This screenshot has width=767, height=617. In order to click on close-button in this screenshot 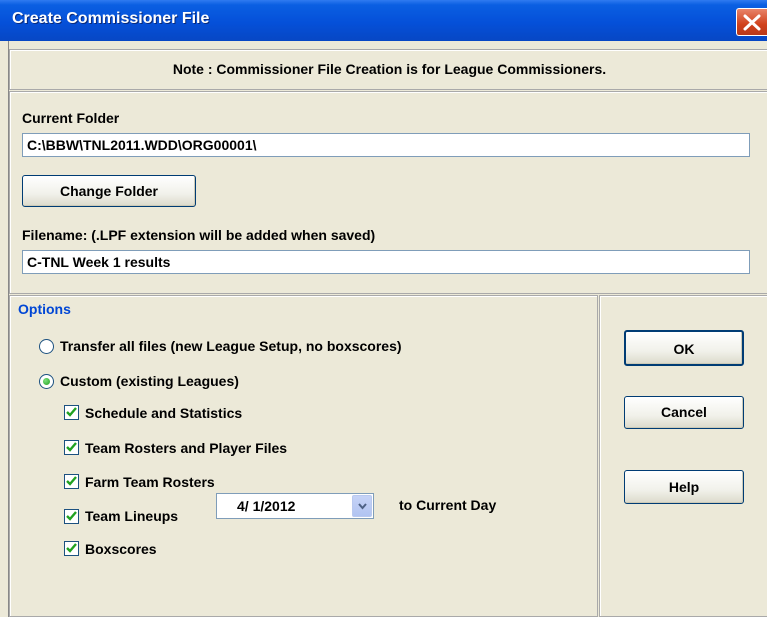, I will do `click(751, 22)`.